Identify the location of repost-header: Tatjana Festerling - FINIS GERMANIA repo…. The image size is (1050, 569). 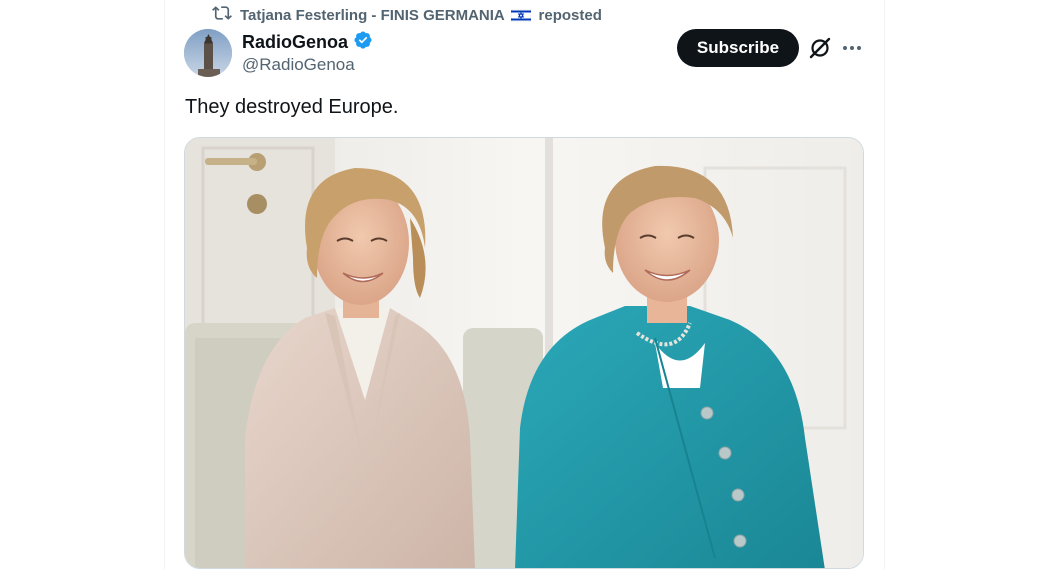
(407, 15).